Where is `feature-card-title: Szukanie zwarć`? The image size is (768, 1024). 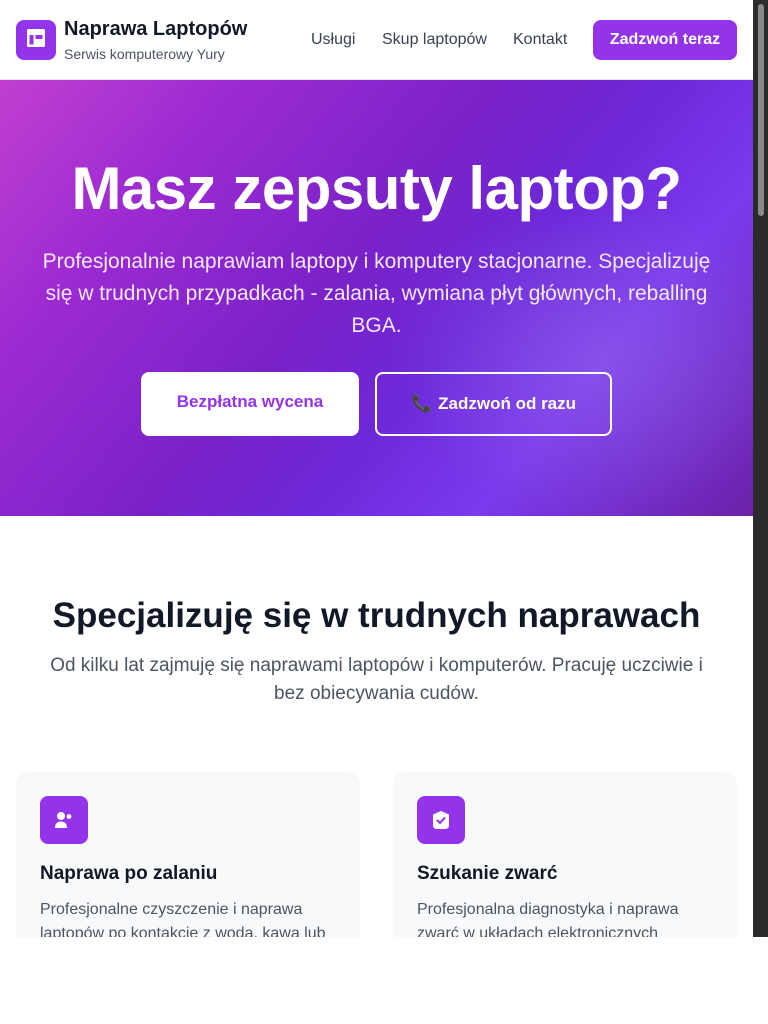
feature-card-title: Szukanie zwarć is located at coordinates (487, 873).